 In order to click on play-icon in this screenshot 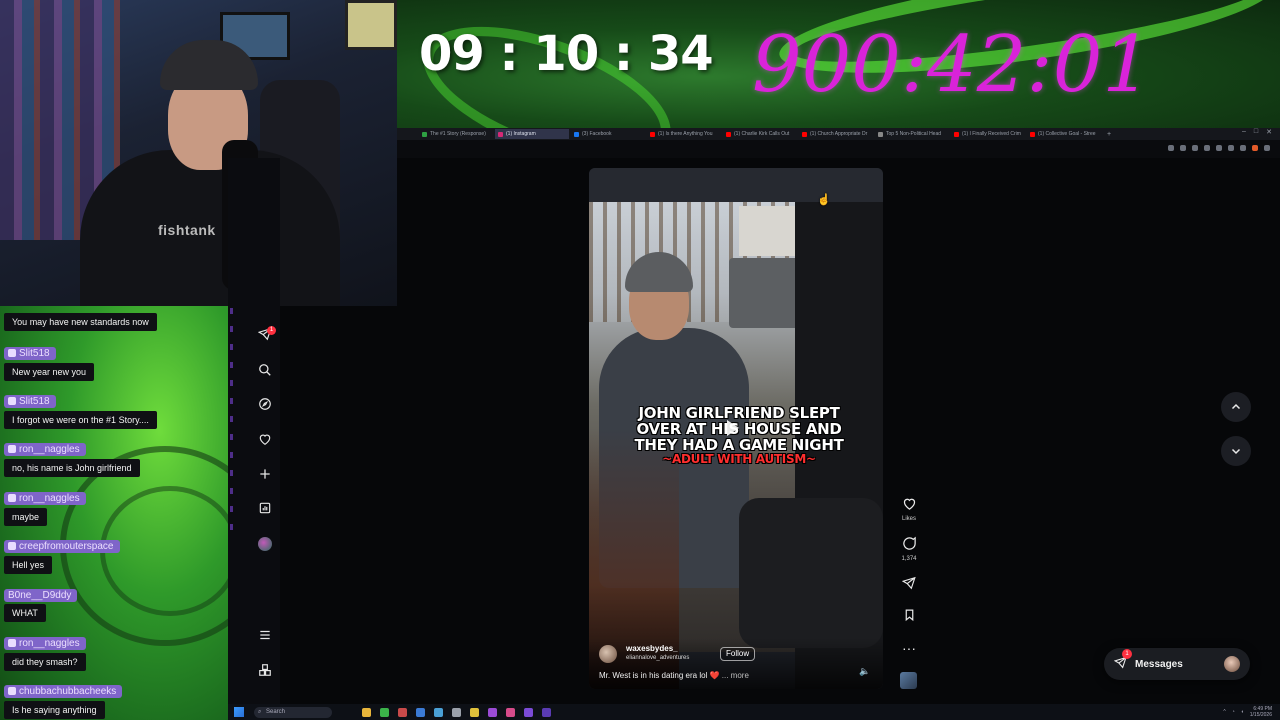, I will do `click(733, 428)`.